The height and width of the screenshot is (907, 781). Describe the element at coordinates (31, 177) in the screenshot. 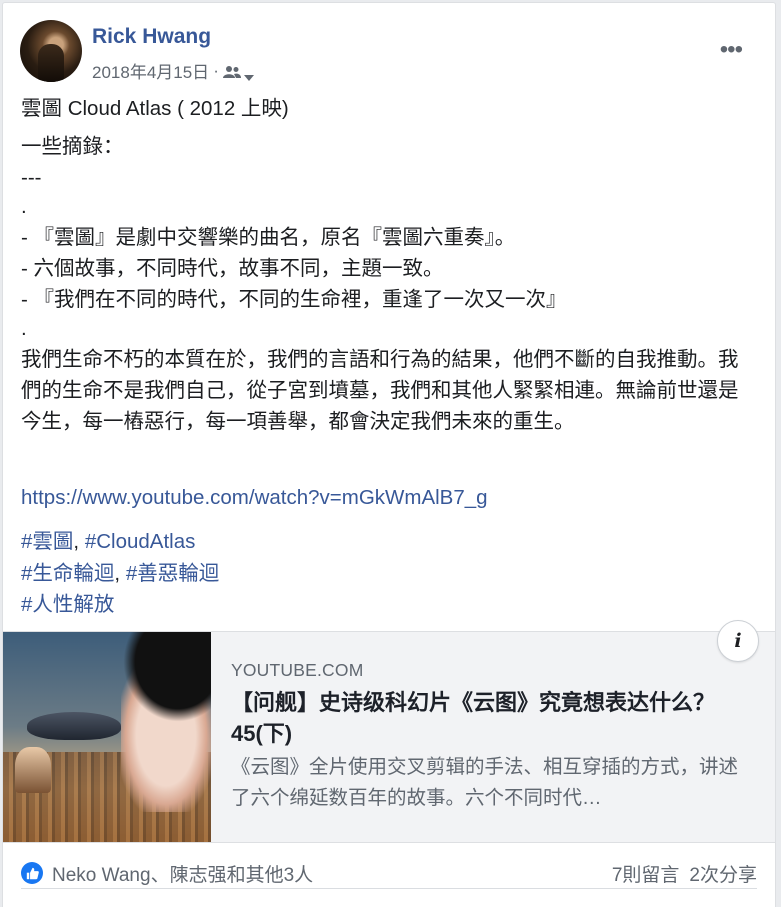

I see `post-line: ---` at that location.